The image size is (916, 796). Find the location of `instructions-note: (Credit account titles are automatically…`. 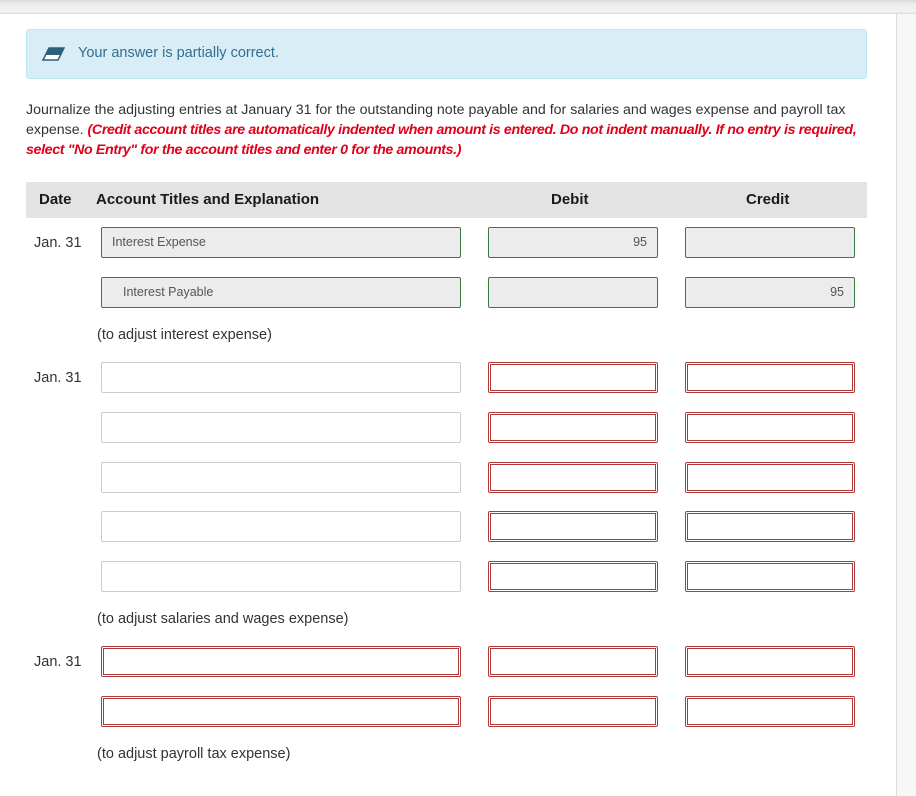

instructions-note: (Credit account titles are automatically… is located at coordinates (441, 140).